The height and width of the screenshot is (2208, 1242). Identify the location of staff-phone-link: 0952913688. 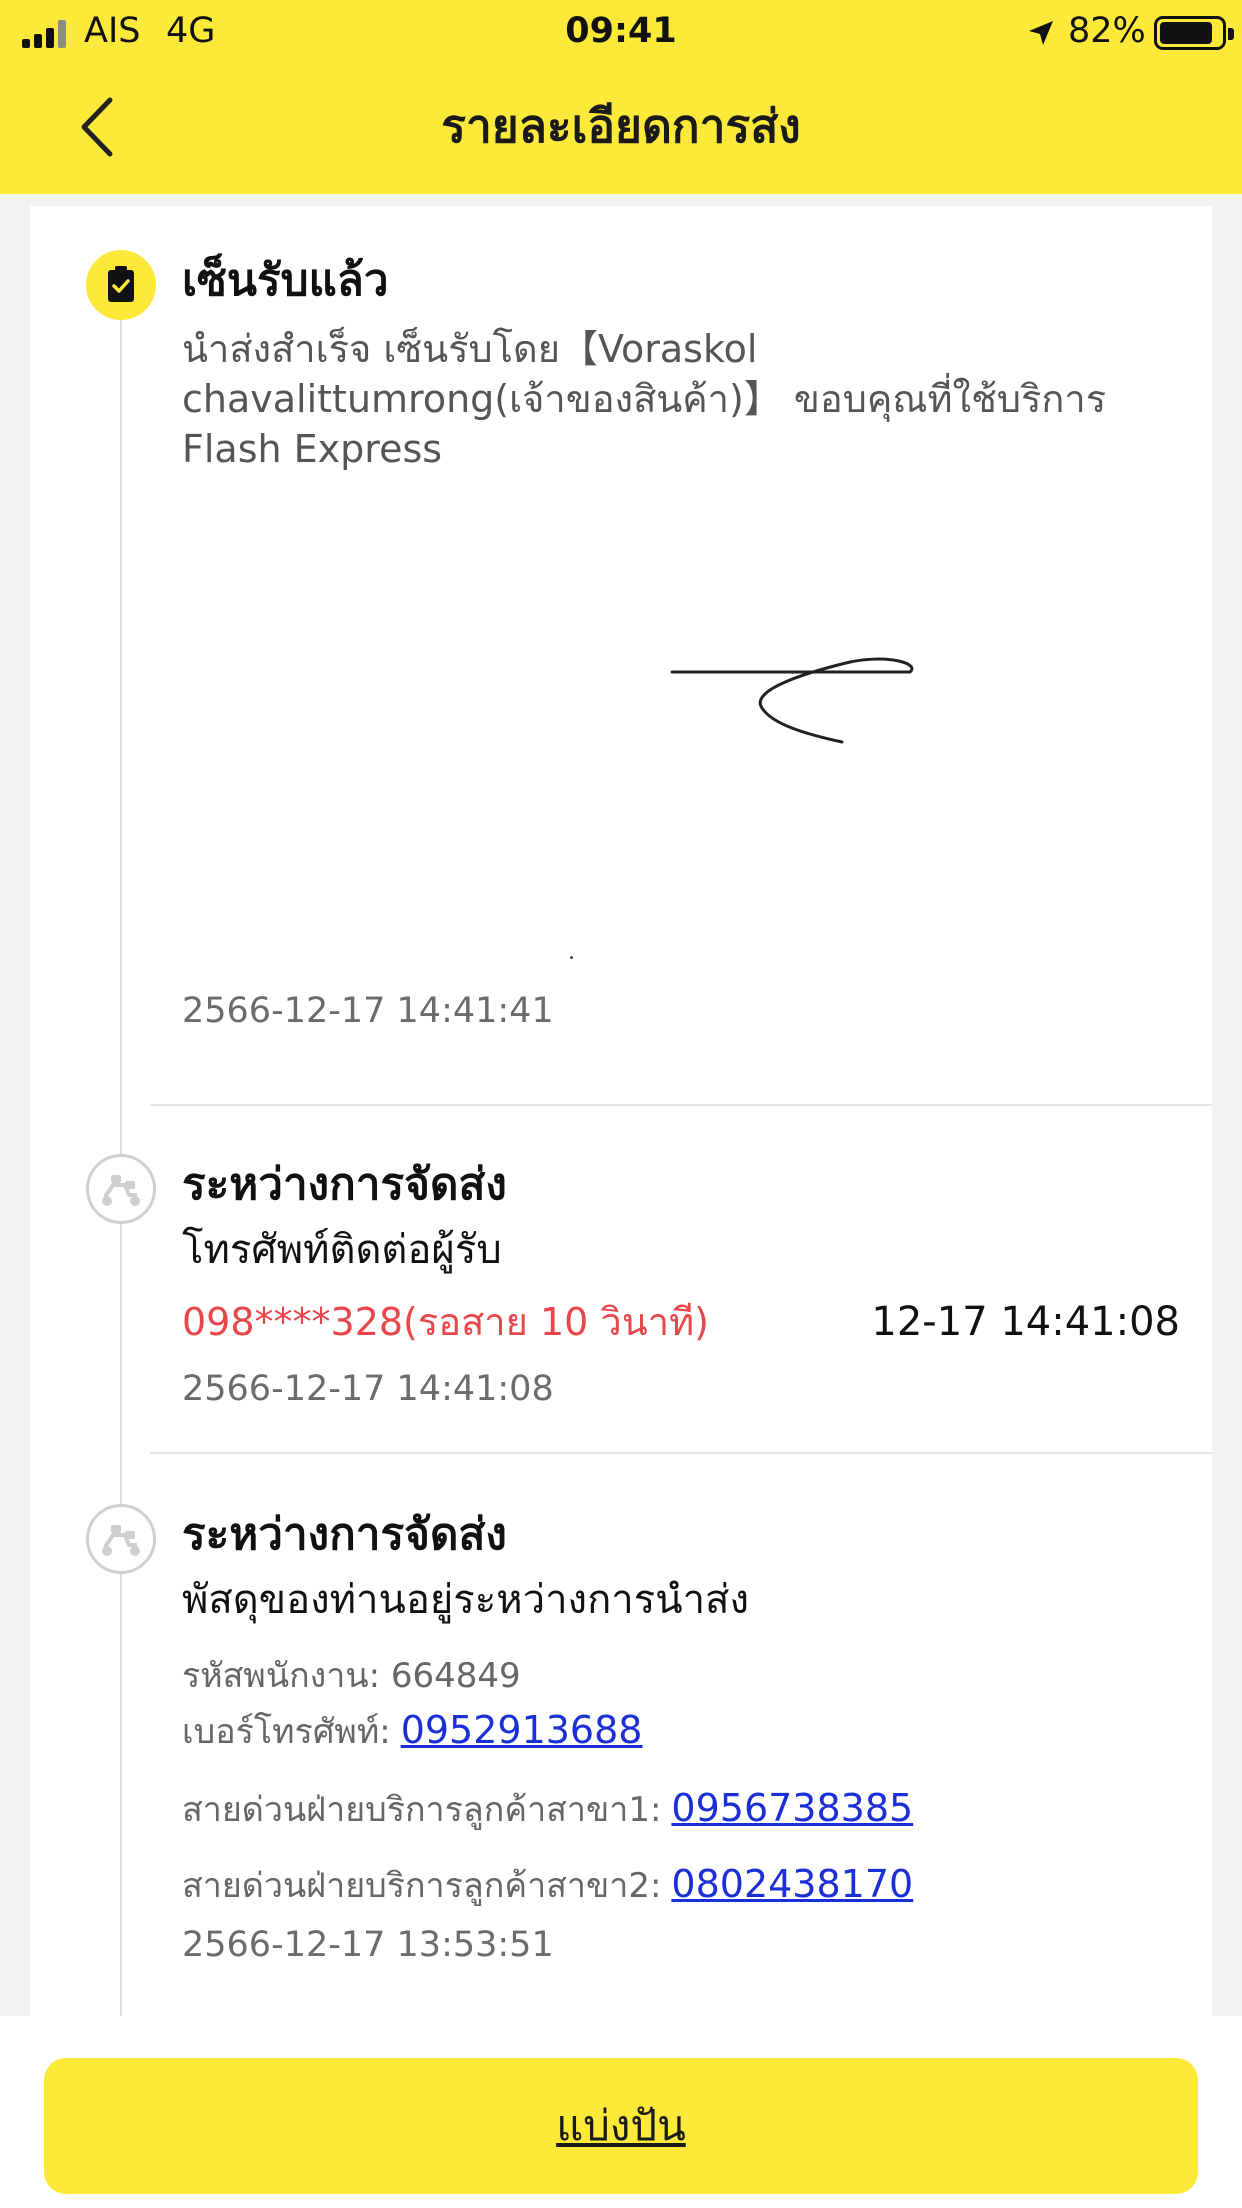
(522, 1730).